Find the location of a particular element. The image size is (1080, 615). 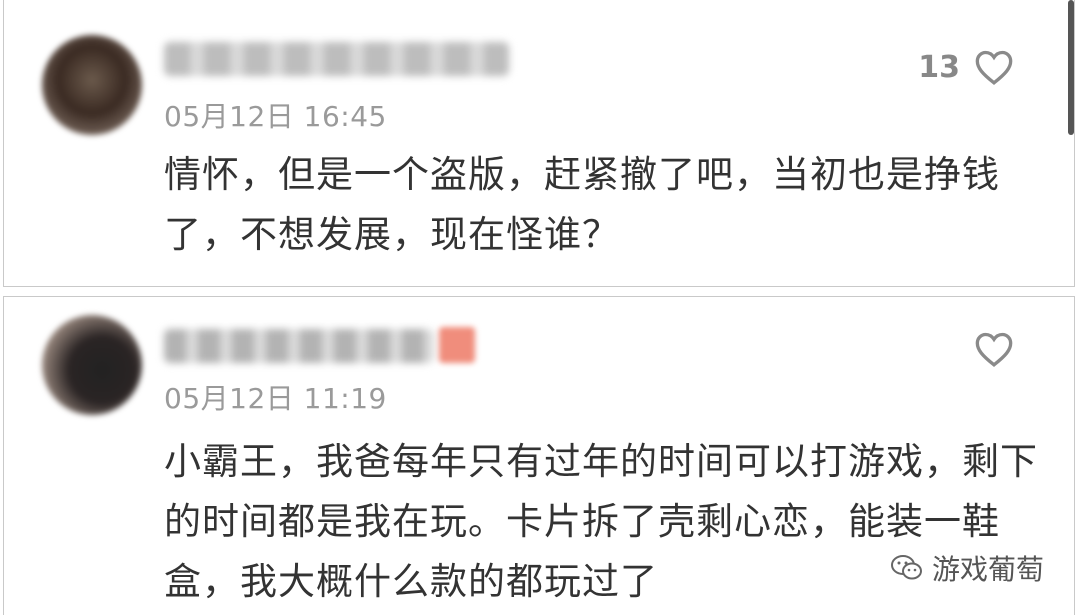

comment-text: 情怀，但是一个盗版，赶紧撤了吧，当初也是挣钱了，不想发展，现在怪谁？ is located at coordinates (582, 204).